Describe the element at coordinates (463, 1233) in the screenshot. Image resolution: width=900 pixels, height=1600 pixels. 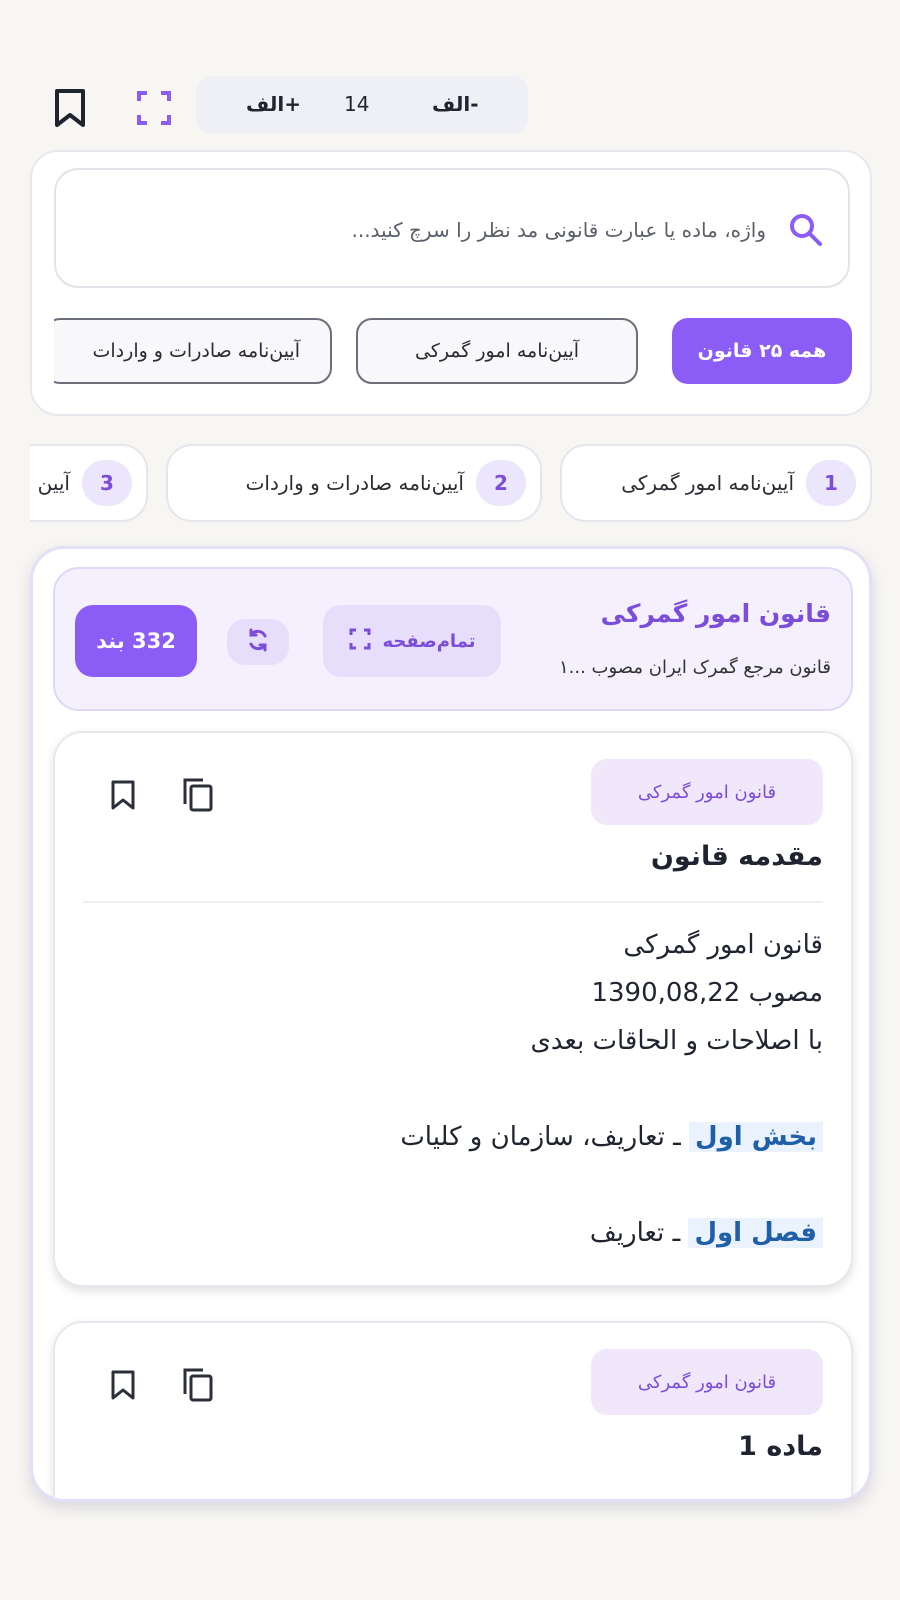
I see `chapter-line: فصل اول ـ تعاریف` at that location.